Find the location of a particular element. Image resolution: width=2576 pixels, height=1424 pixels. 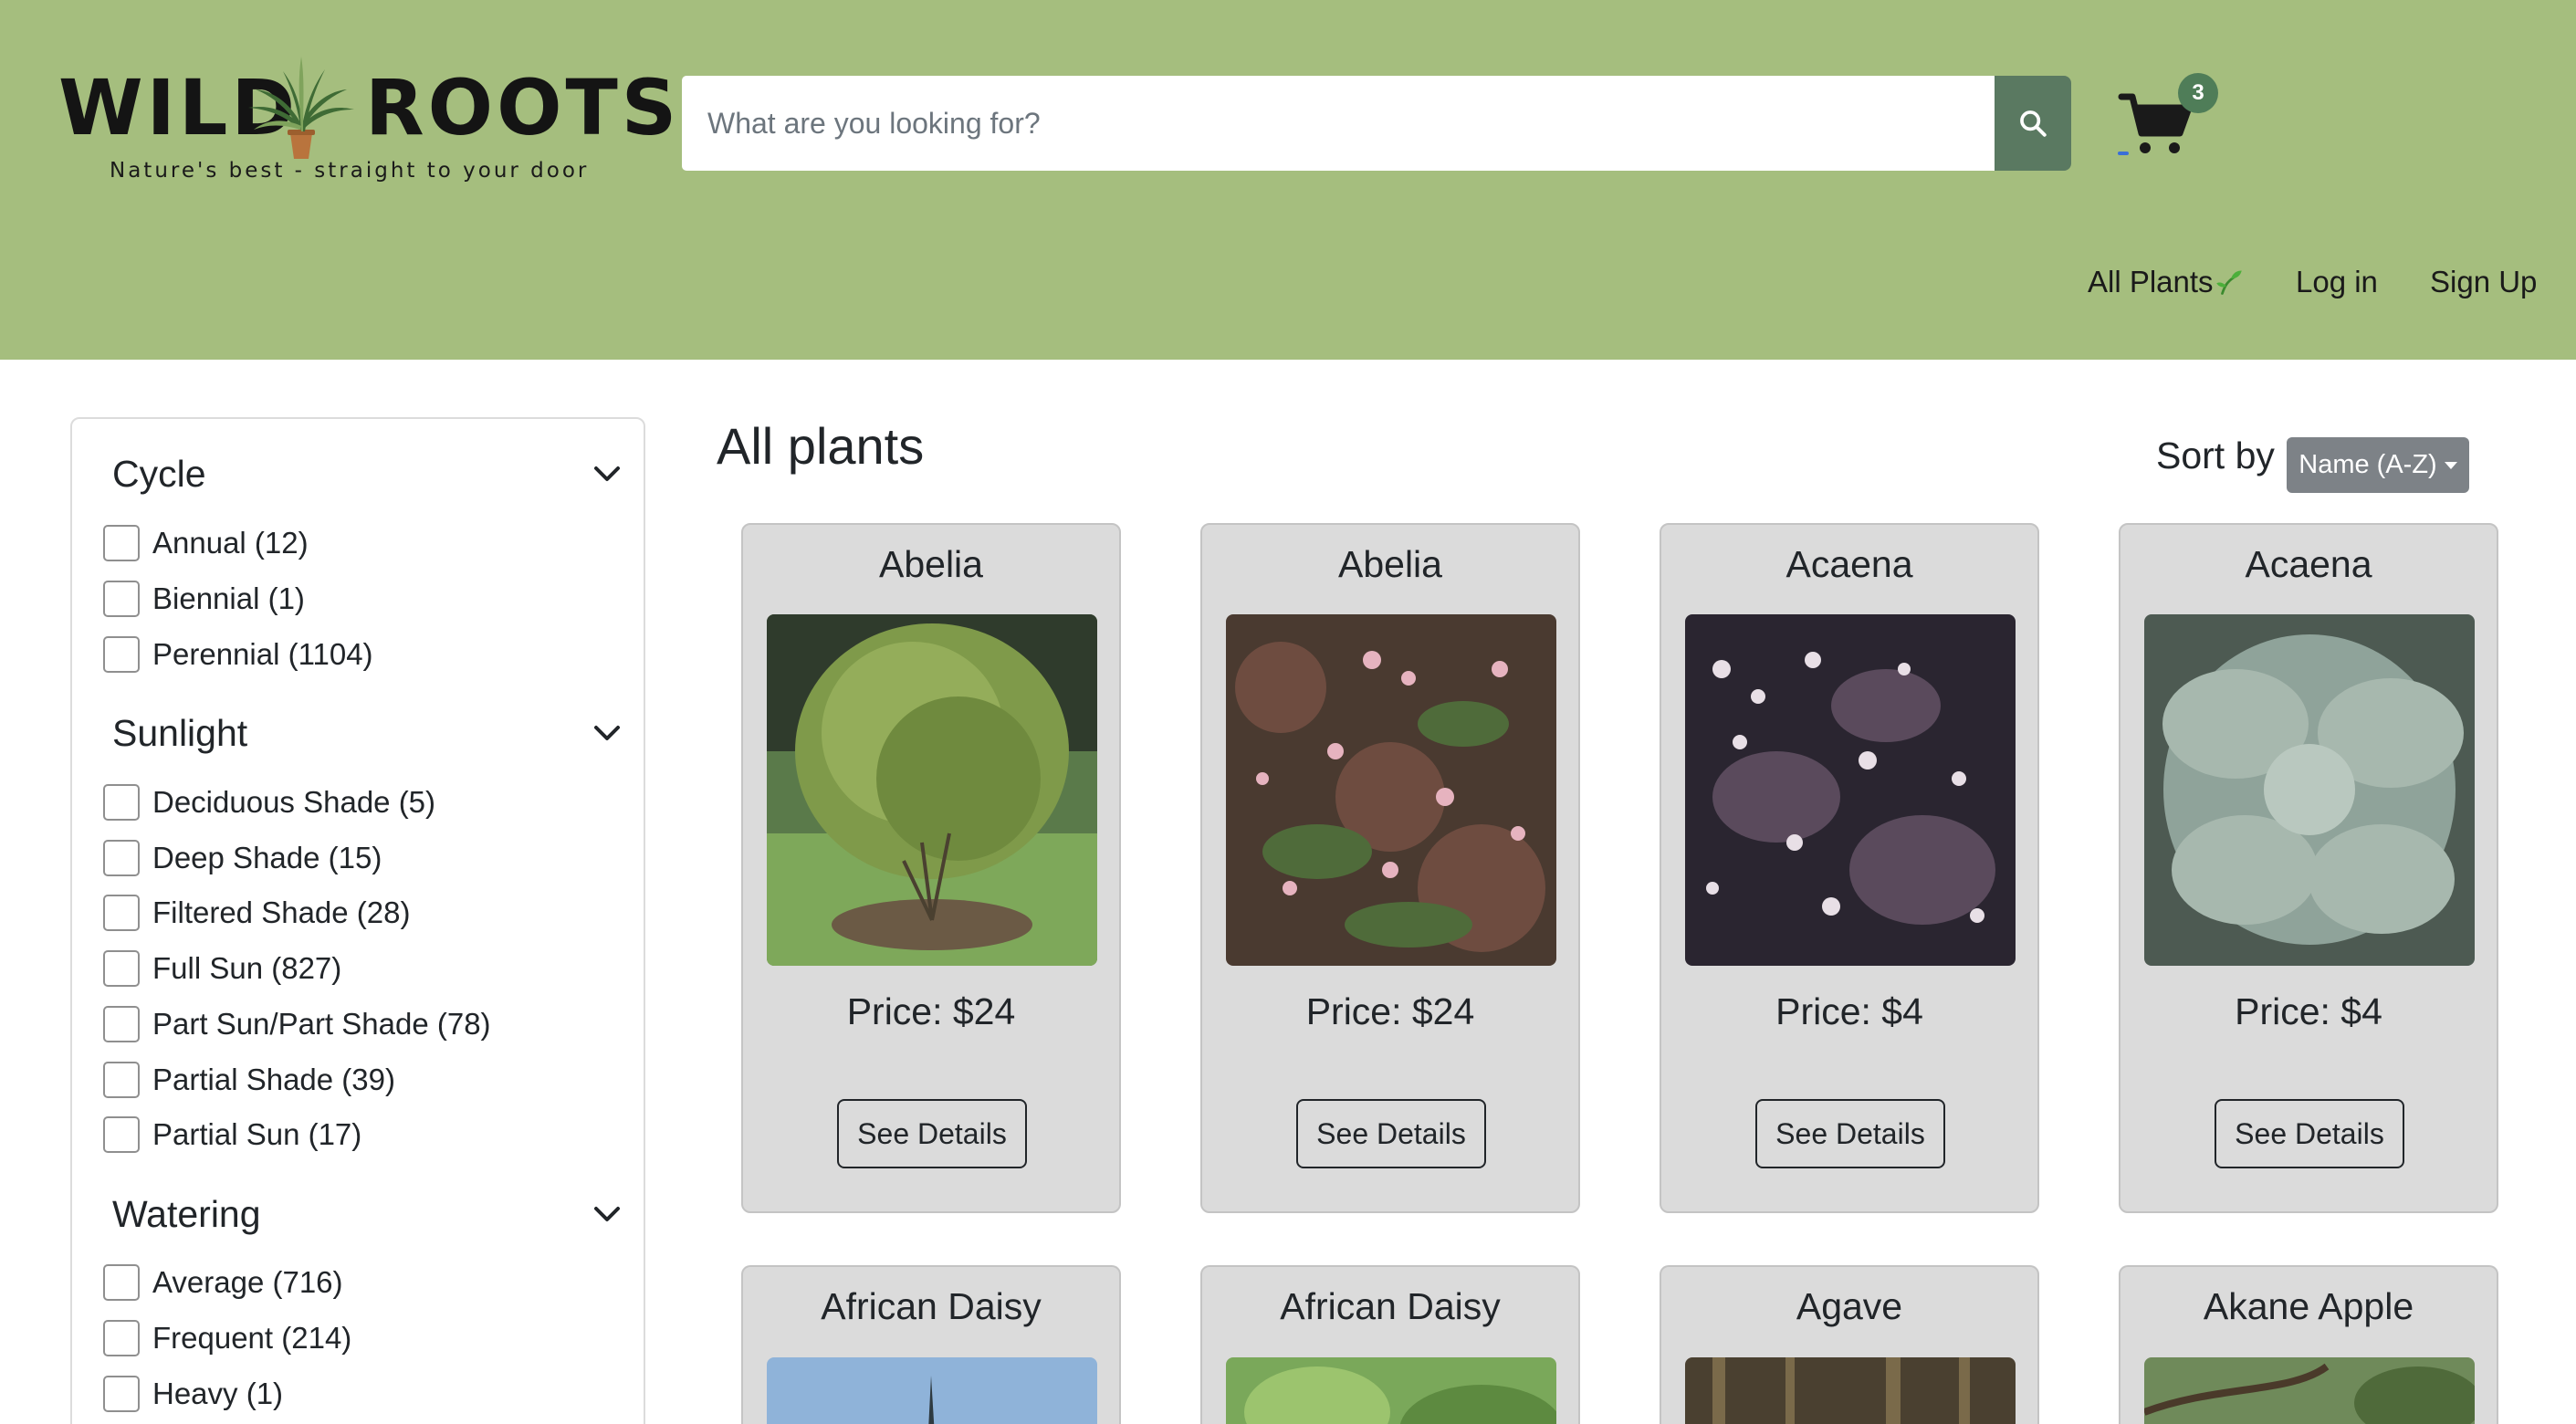

filter-option: Deciduous Shade (5) is located at coordinates (269, 802).